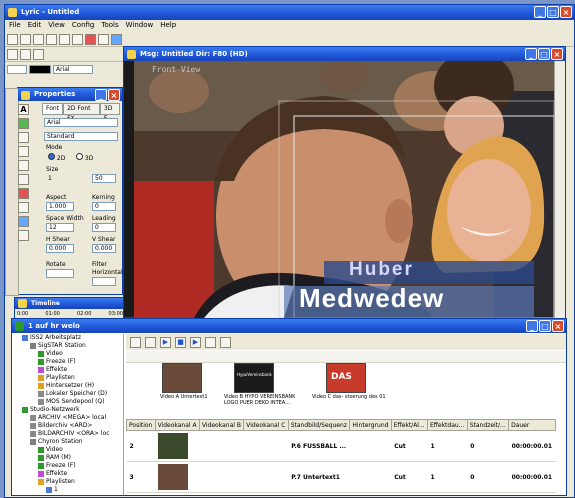  I want to click on import-icon, so click(135, 342).